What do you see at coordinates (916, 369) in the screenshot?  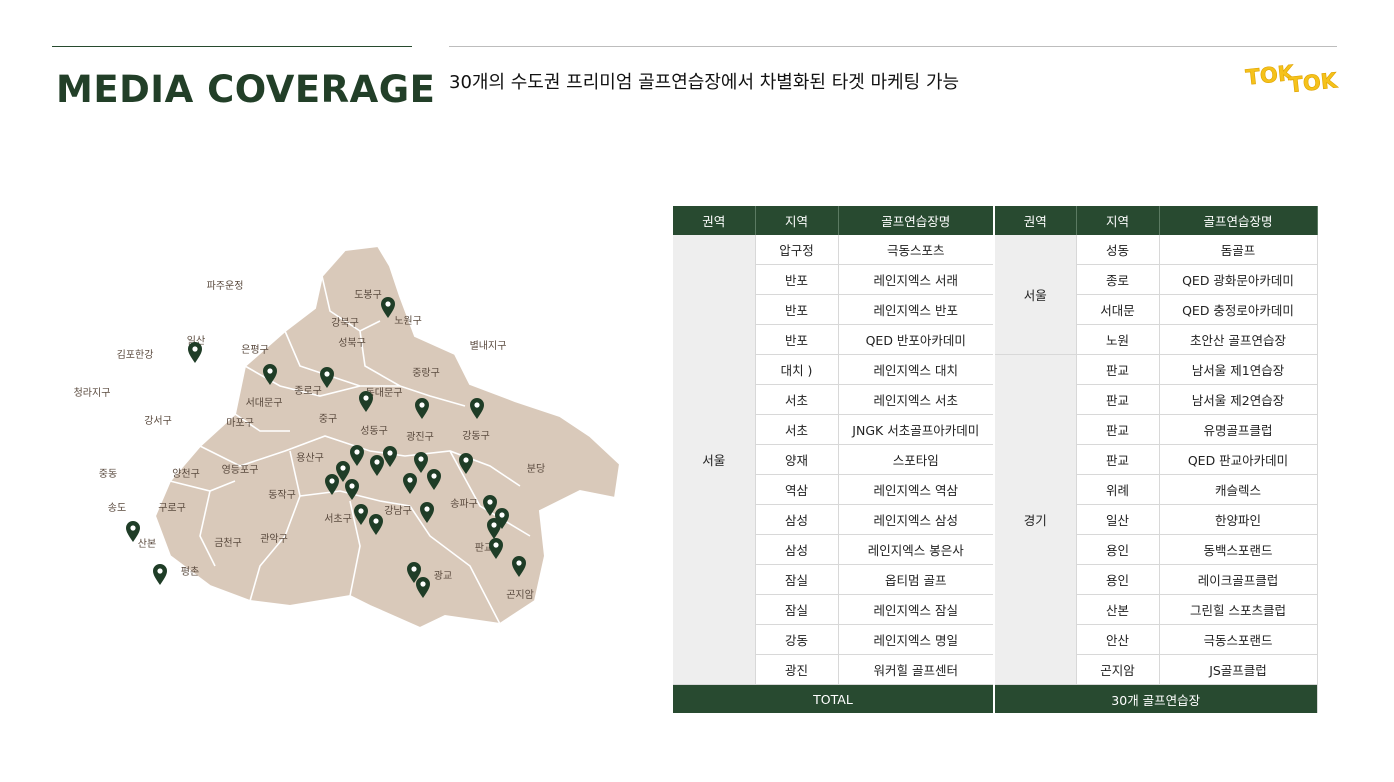 I see `range-name-cell: 레인지엑스 대치` at bounding box center [916, 369].